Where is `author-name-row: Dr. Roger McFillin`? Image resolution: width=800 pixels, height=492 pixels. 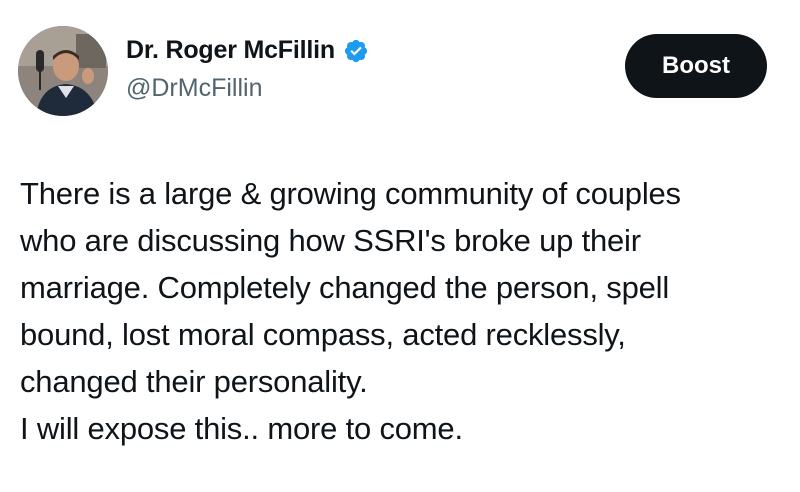 author-name-row: Dr. Roger McFillin is located at coordinates (247, 50).